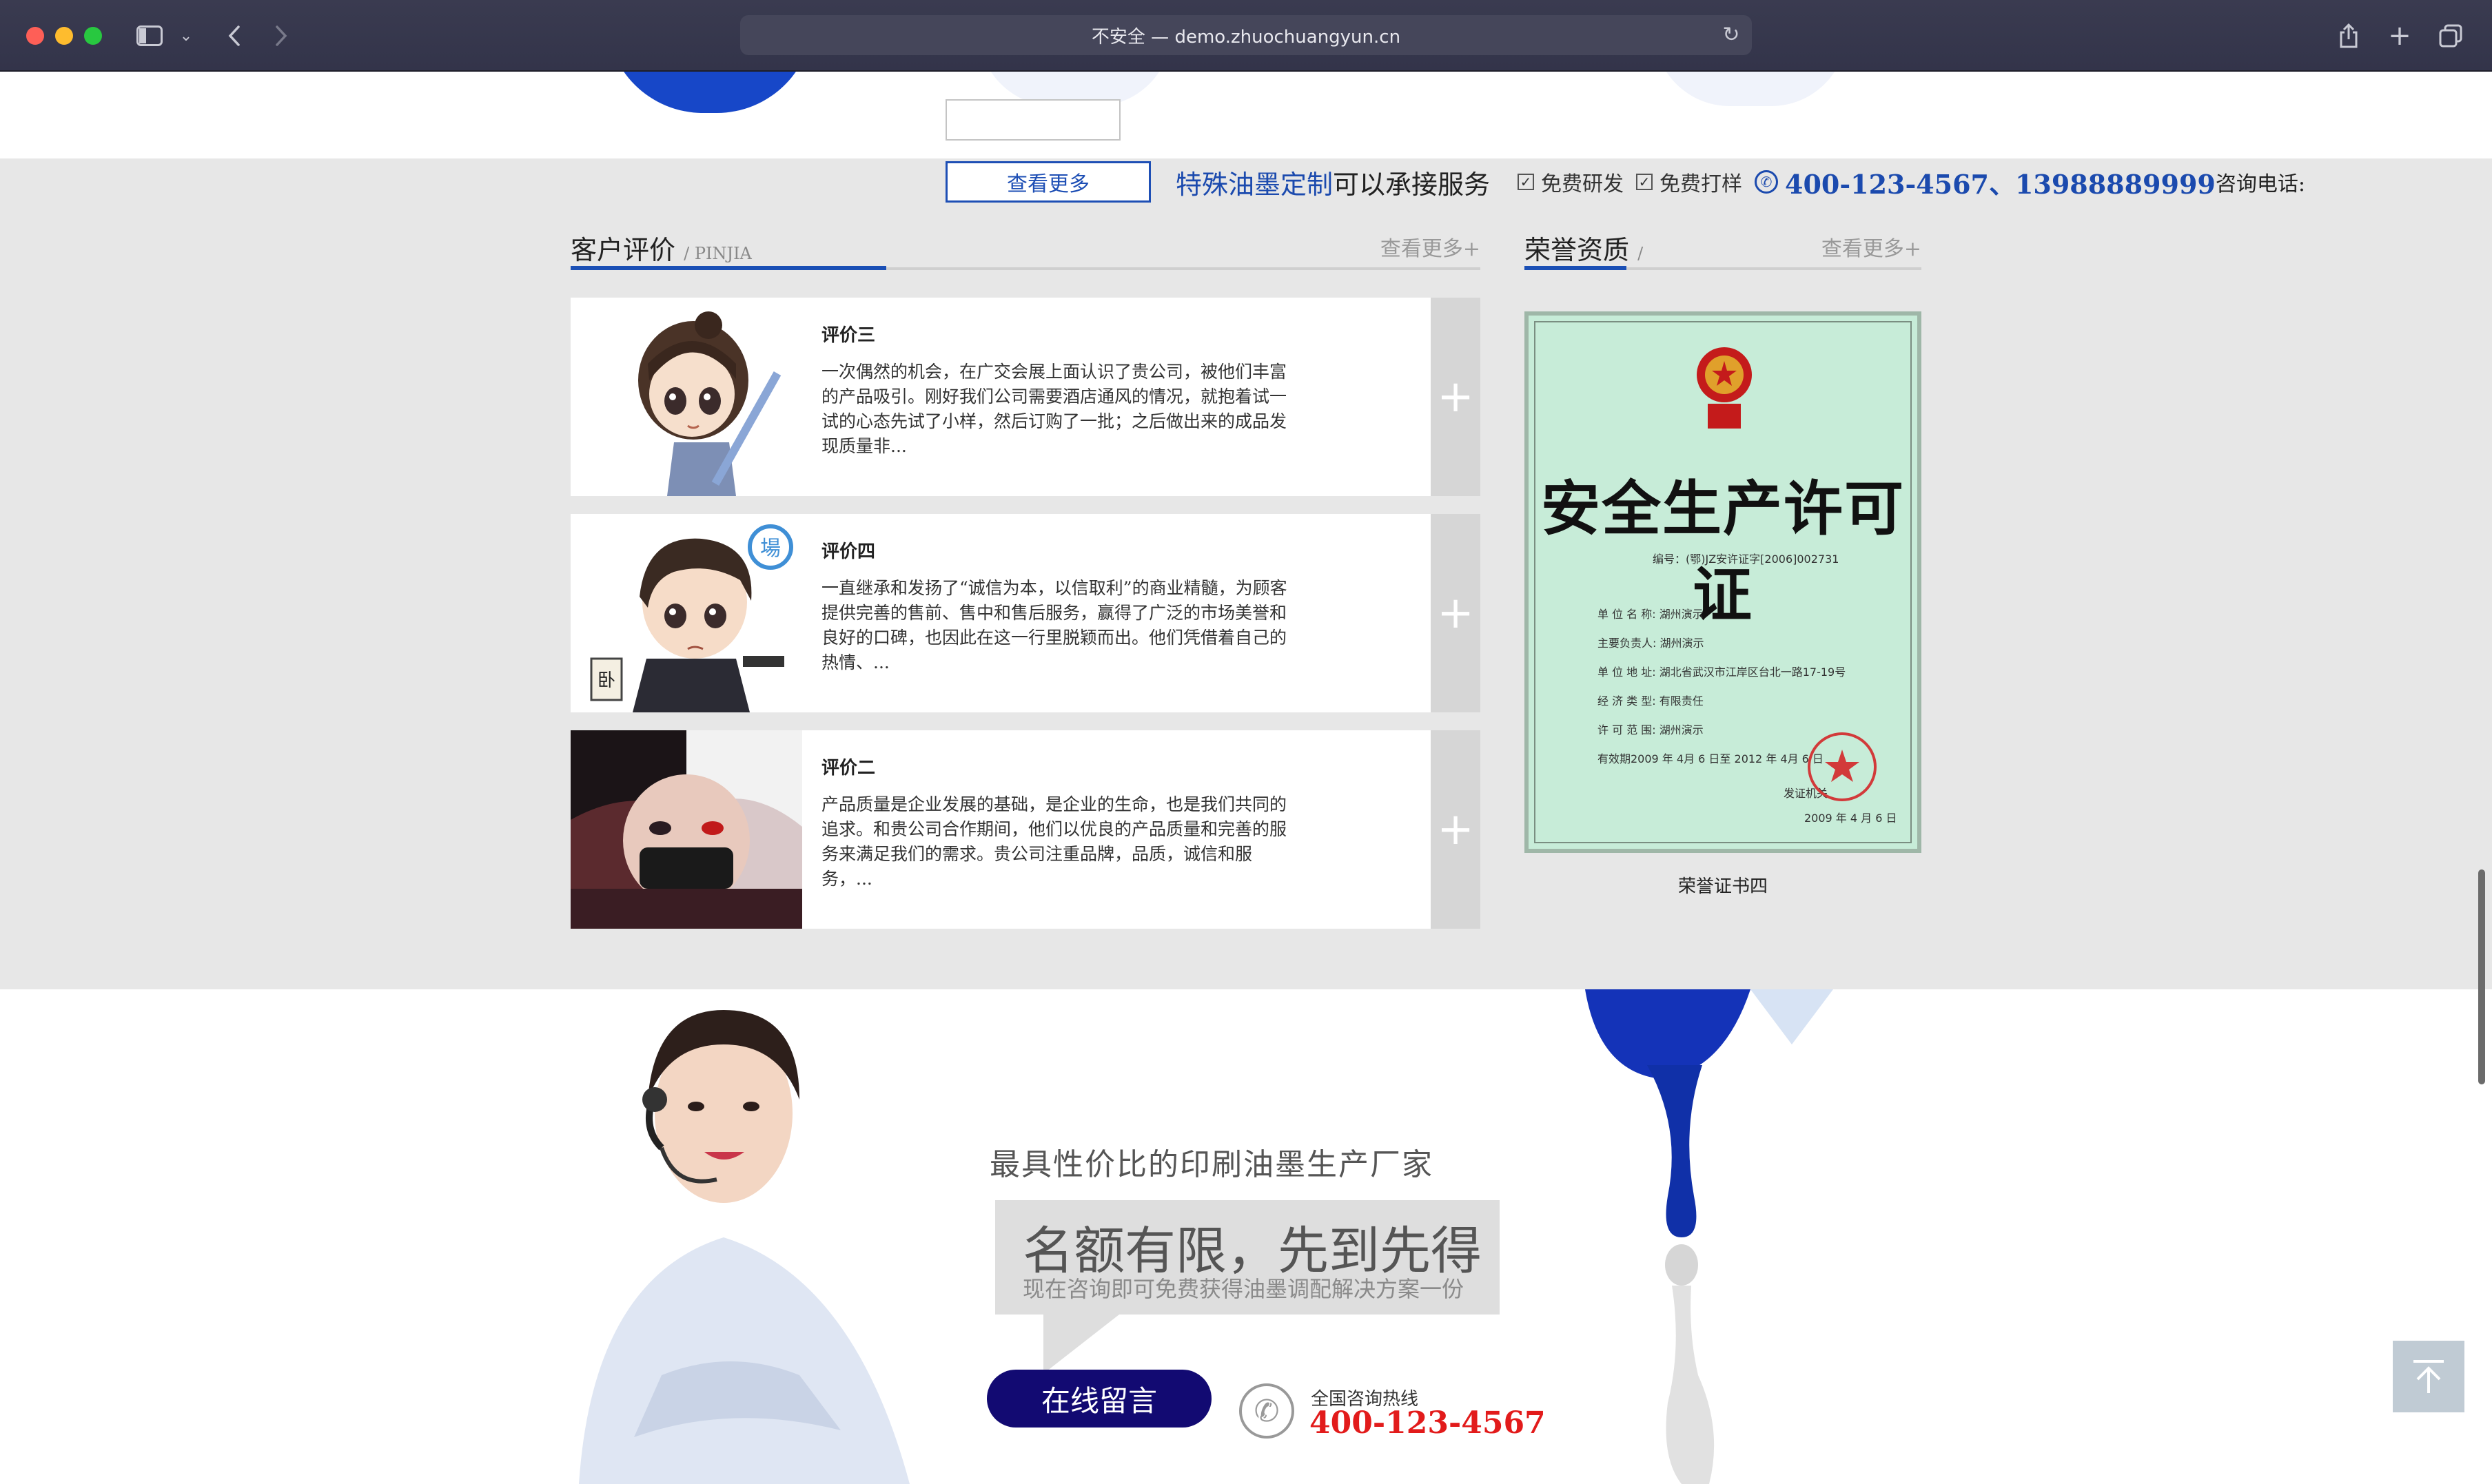  Describe the element at coordinates (1584, 250) in the screenshot. I see `honor-title: 荣誉资质 /` at that location.